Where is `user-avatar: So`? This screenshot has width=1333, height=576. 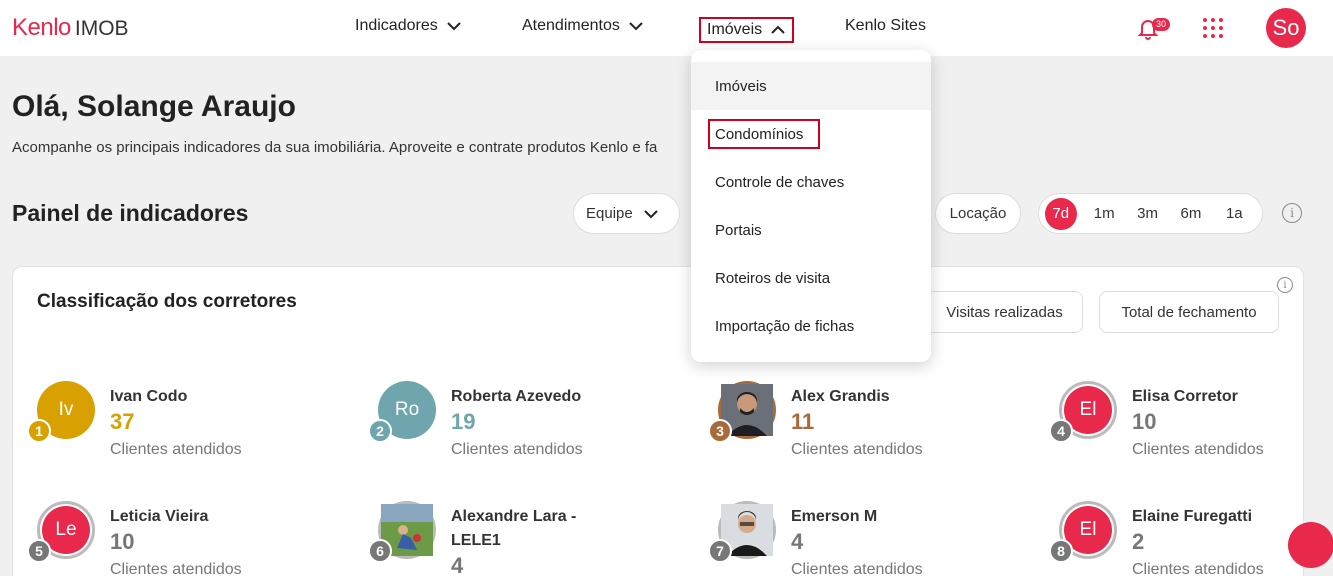
user-avatar: So is located at coordinates (1286, 28).